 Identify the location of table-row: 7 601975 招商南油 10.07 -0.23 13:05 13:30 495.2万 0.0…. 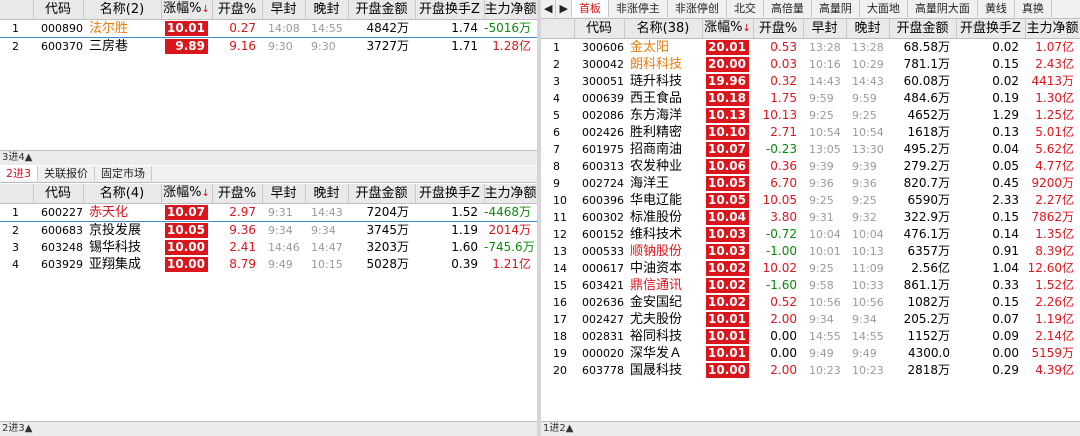
(810, 149).